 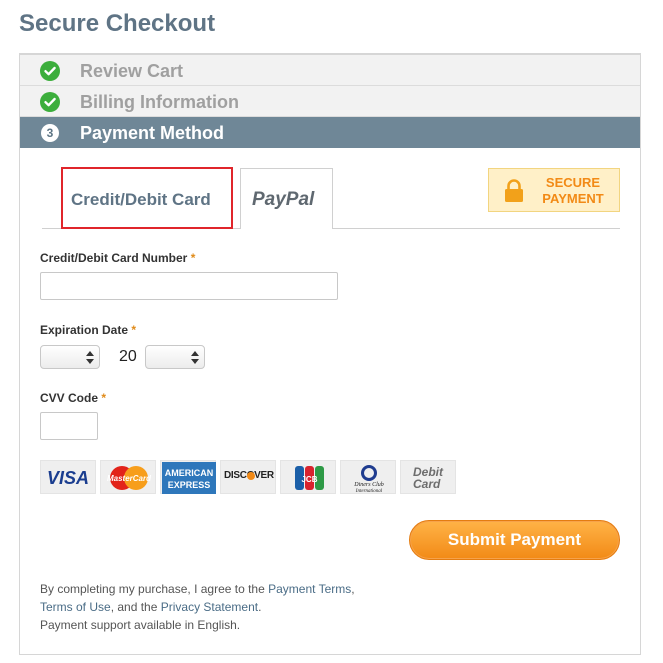 What do you see at coordinates (117, 23) in the screenshot?
I see `page-title: Secure Checkout` at bounding box center [117, 23].